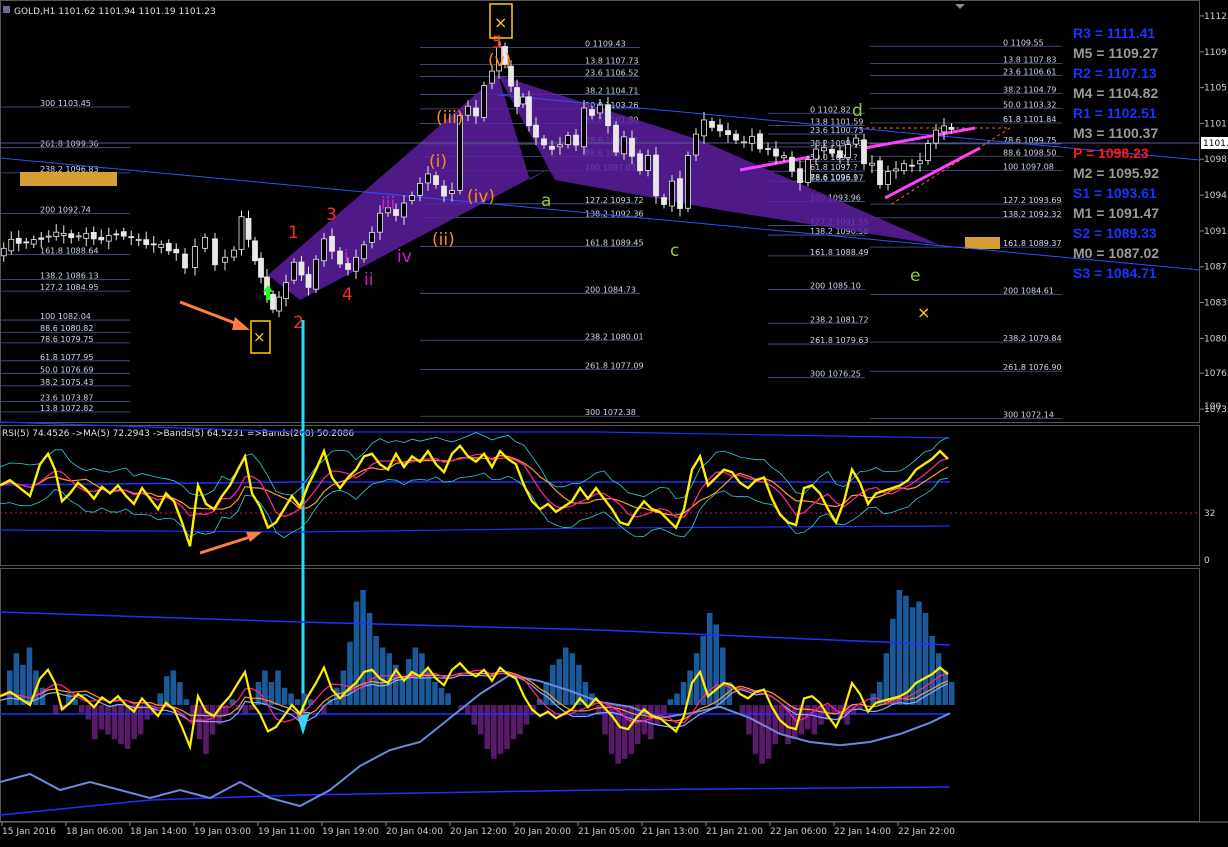 Image resolution: width=1228 pixels, height=847 pixels. I want to click on fib-right-label: 88.6 1098.50, so click(1029, 152).